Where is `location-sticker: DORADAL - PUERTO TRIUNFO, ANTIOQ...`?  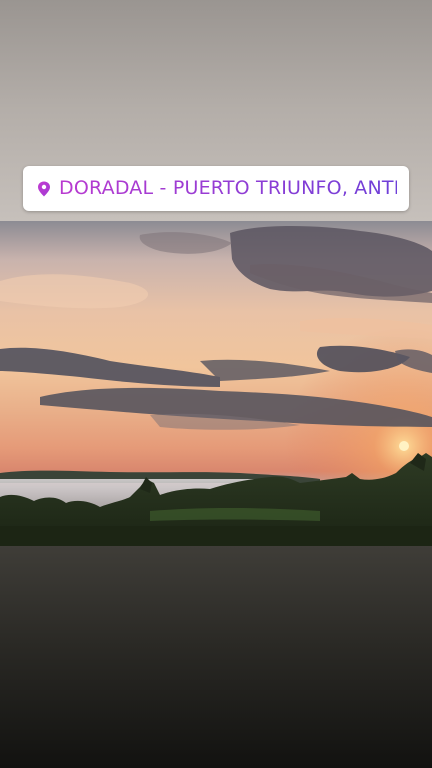 location-sticker: DORADAL - PUERTO TRIUNFO, ANTIOQ... is located at coordinates (216, 188).